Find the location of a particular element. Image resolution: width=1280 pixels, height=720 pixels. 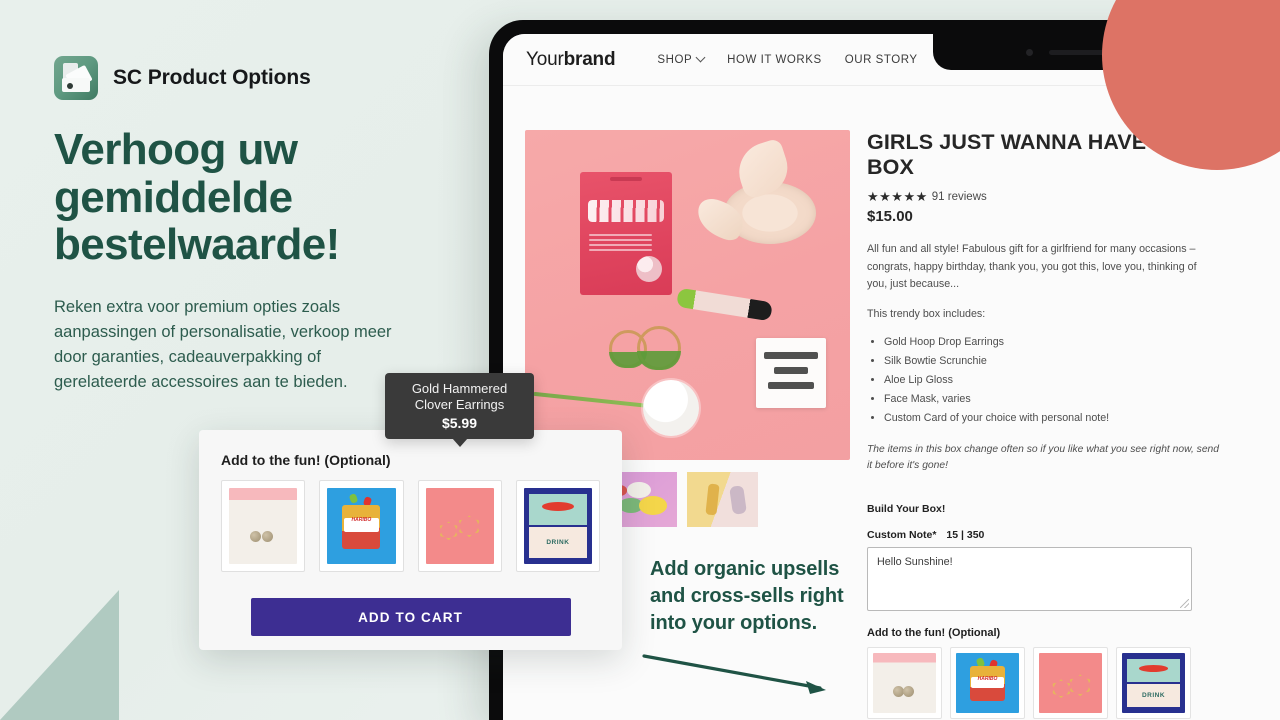

floating-swatch-row: HARIBO DRINK is located at coordinates (410, 526).